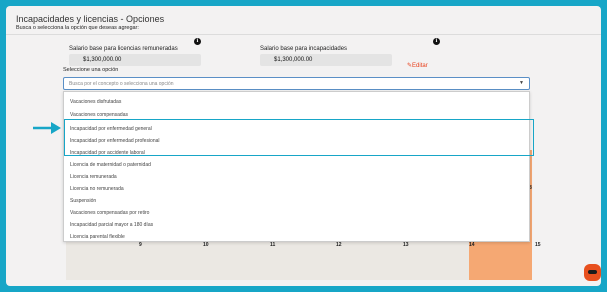 This screenshot has width=607, height=292. I want to click on edit-salary-link: ✎Editar, so click(417, 65).